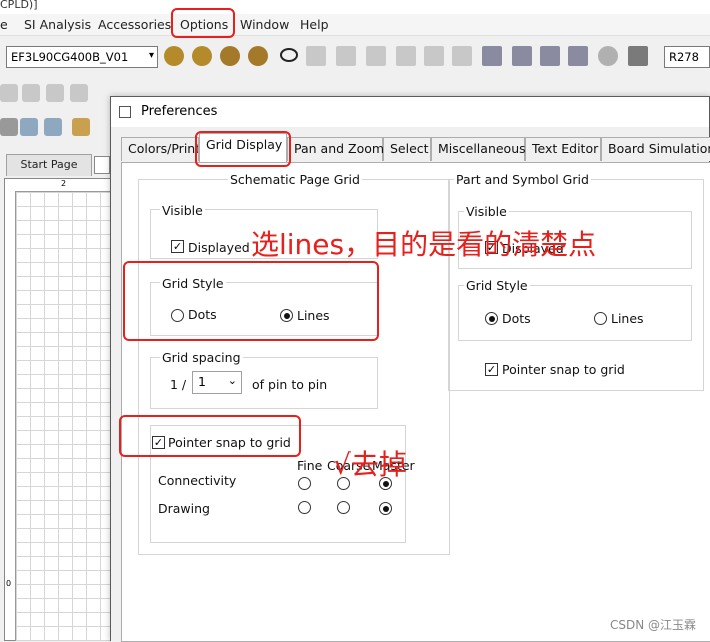 Image resolution: width=710 pixels, height=642 pixels. Describe the element at coordinates (232, 380) in the screenshot. I see `chevron-down-icon: ⌄` at that location.